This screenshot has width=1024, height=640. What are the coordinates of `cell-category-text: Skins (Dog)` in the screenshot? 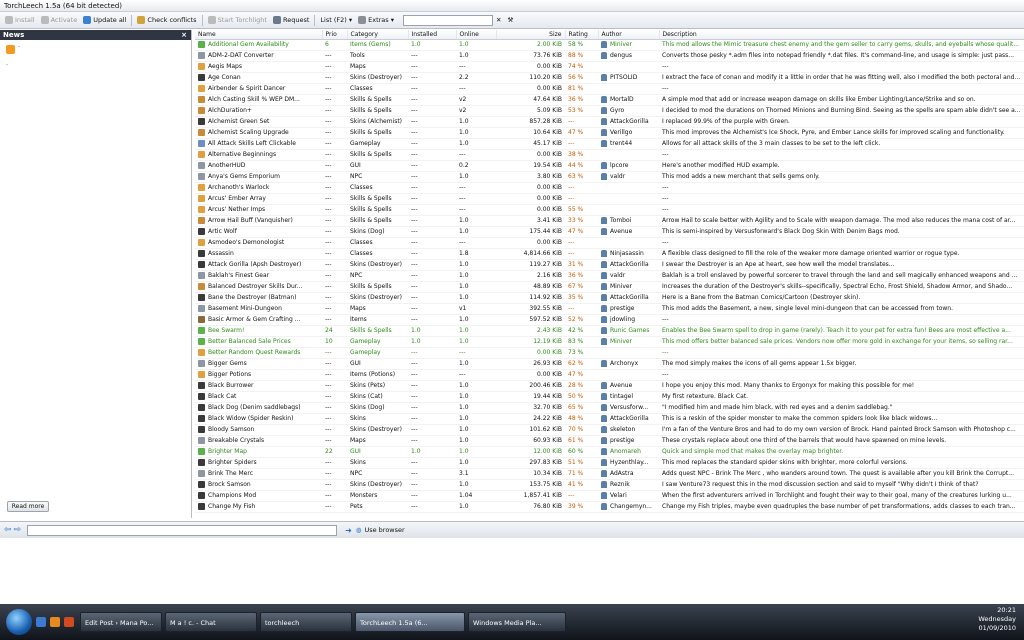 It's located at (367, 407).